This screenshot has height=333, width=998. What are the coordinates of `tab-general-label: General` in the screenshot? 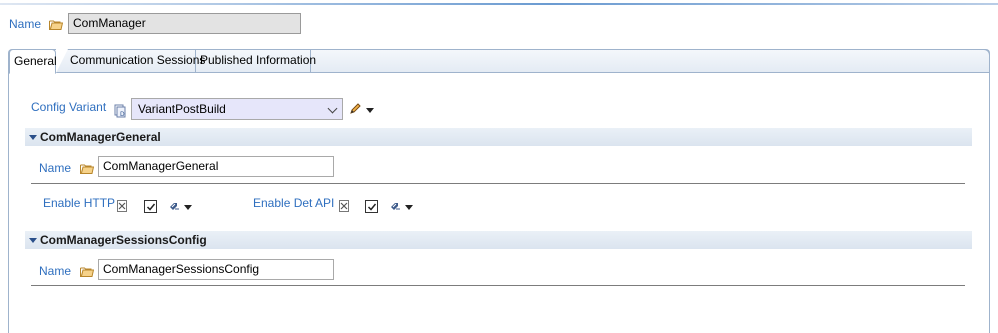 It's located at (35, 61).